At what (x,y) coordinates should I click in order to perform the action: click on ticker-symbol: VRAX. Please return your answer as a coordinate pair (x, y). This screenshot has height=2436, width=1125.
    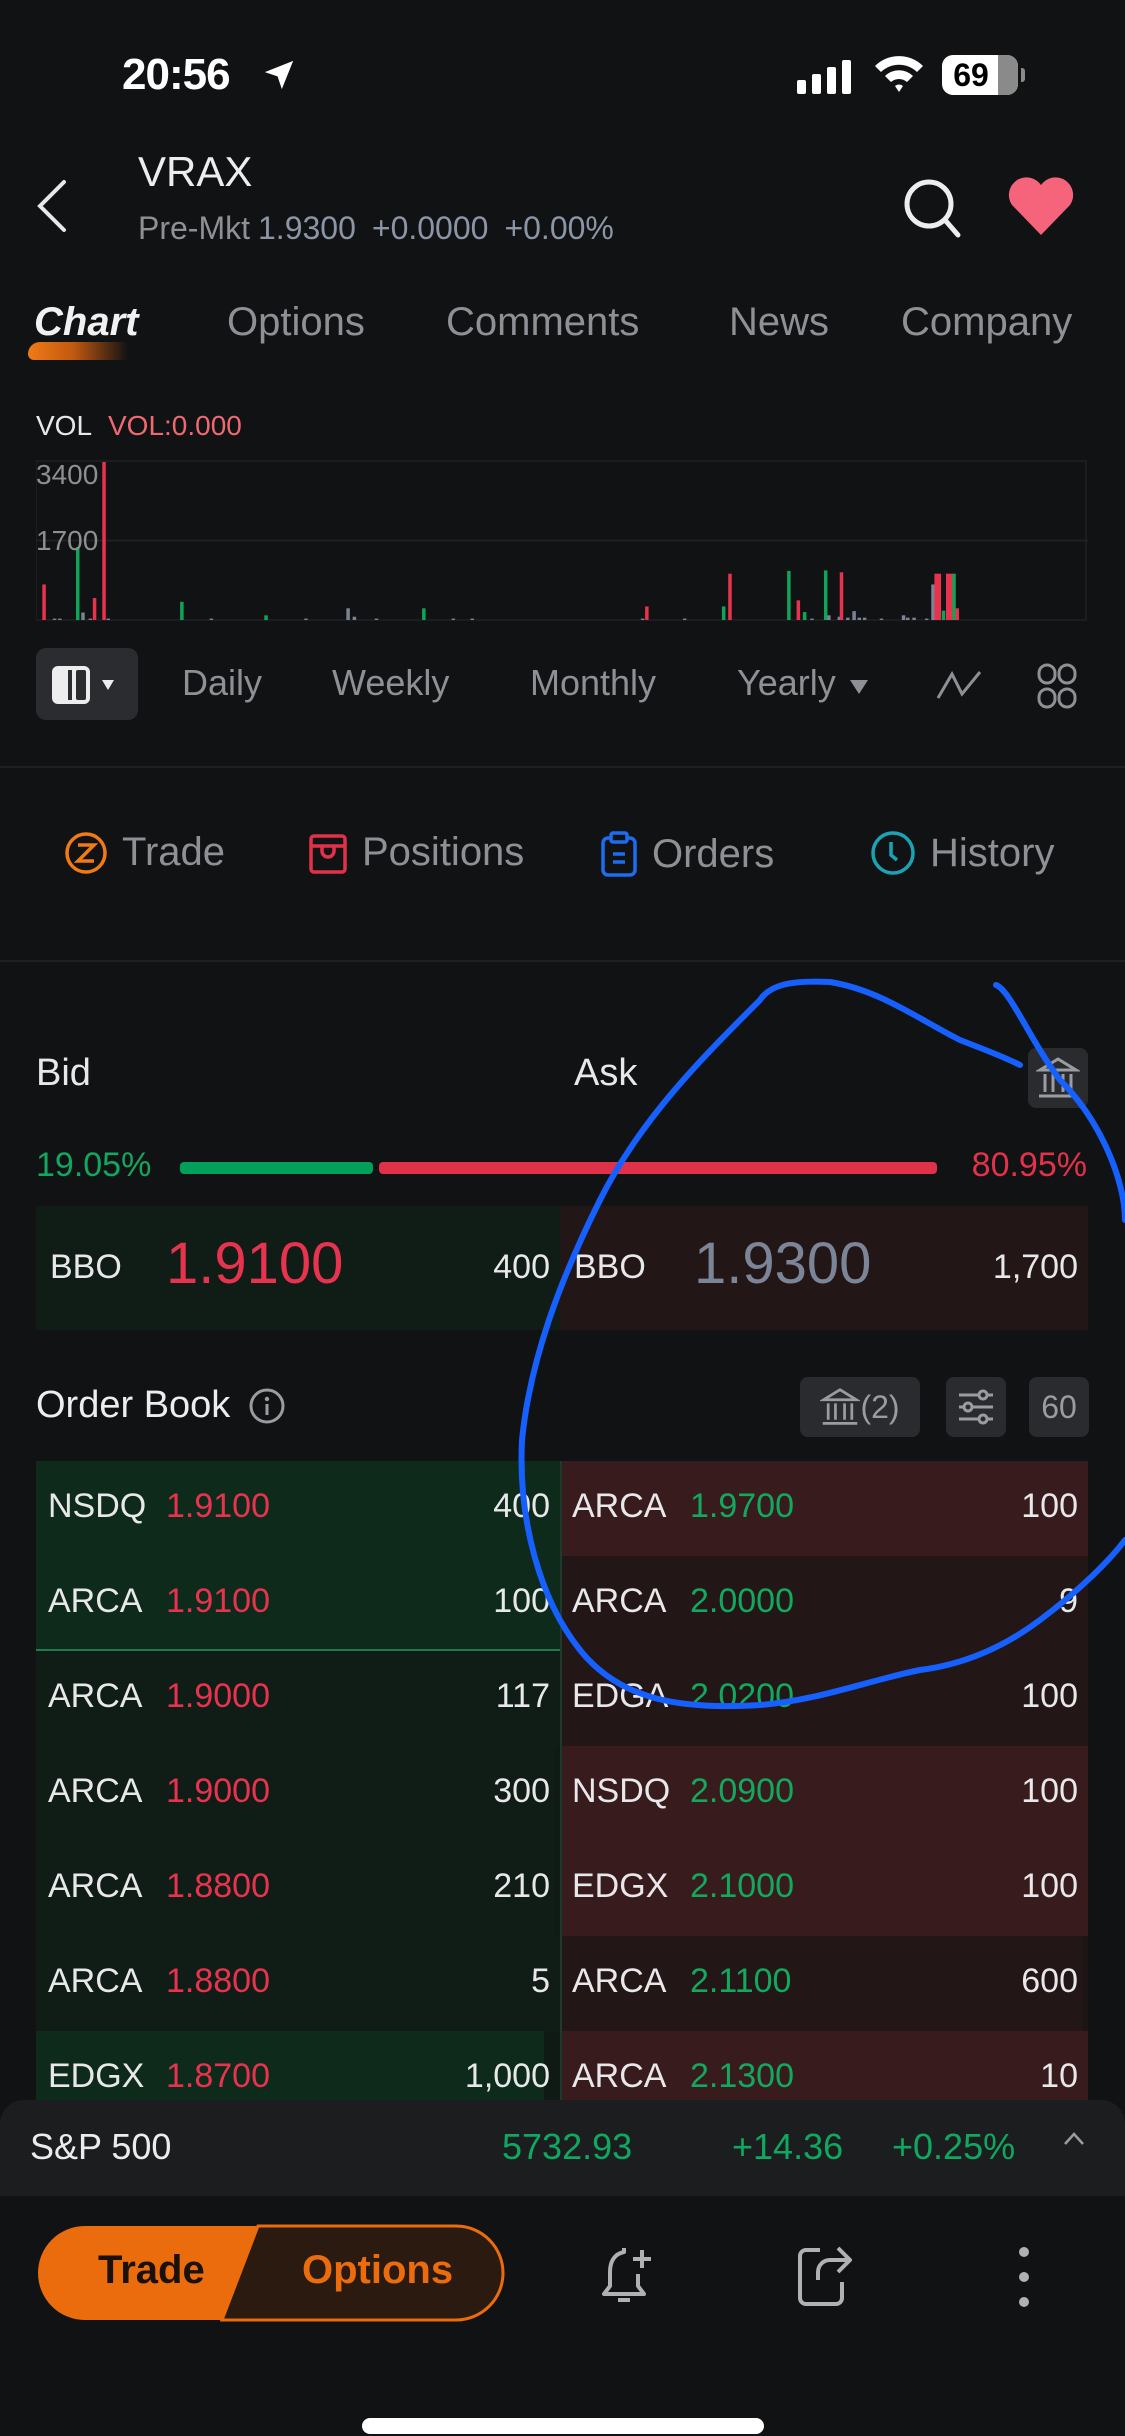
    Looking at the image, I should click on (195, 171).